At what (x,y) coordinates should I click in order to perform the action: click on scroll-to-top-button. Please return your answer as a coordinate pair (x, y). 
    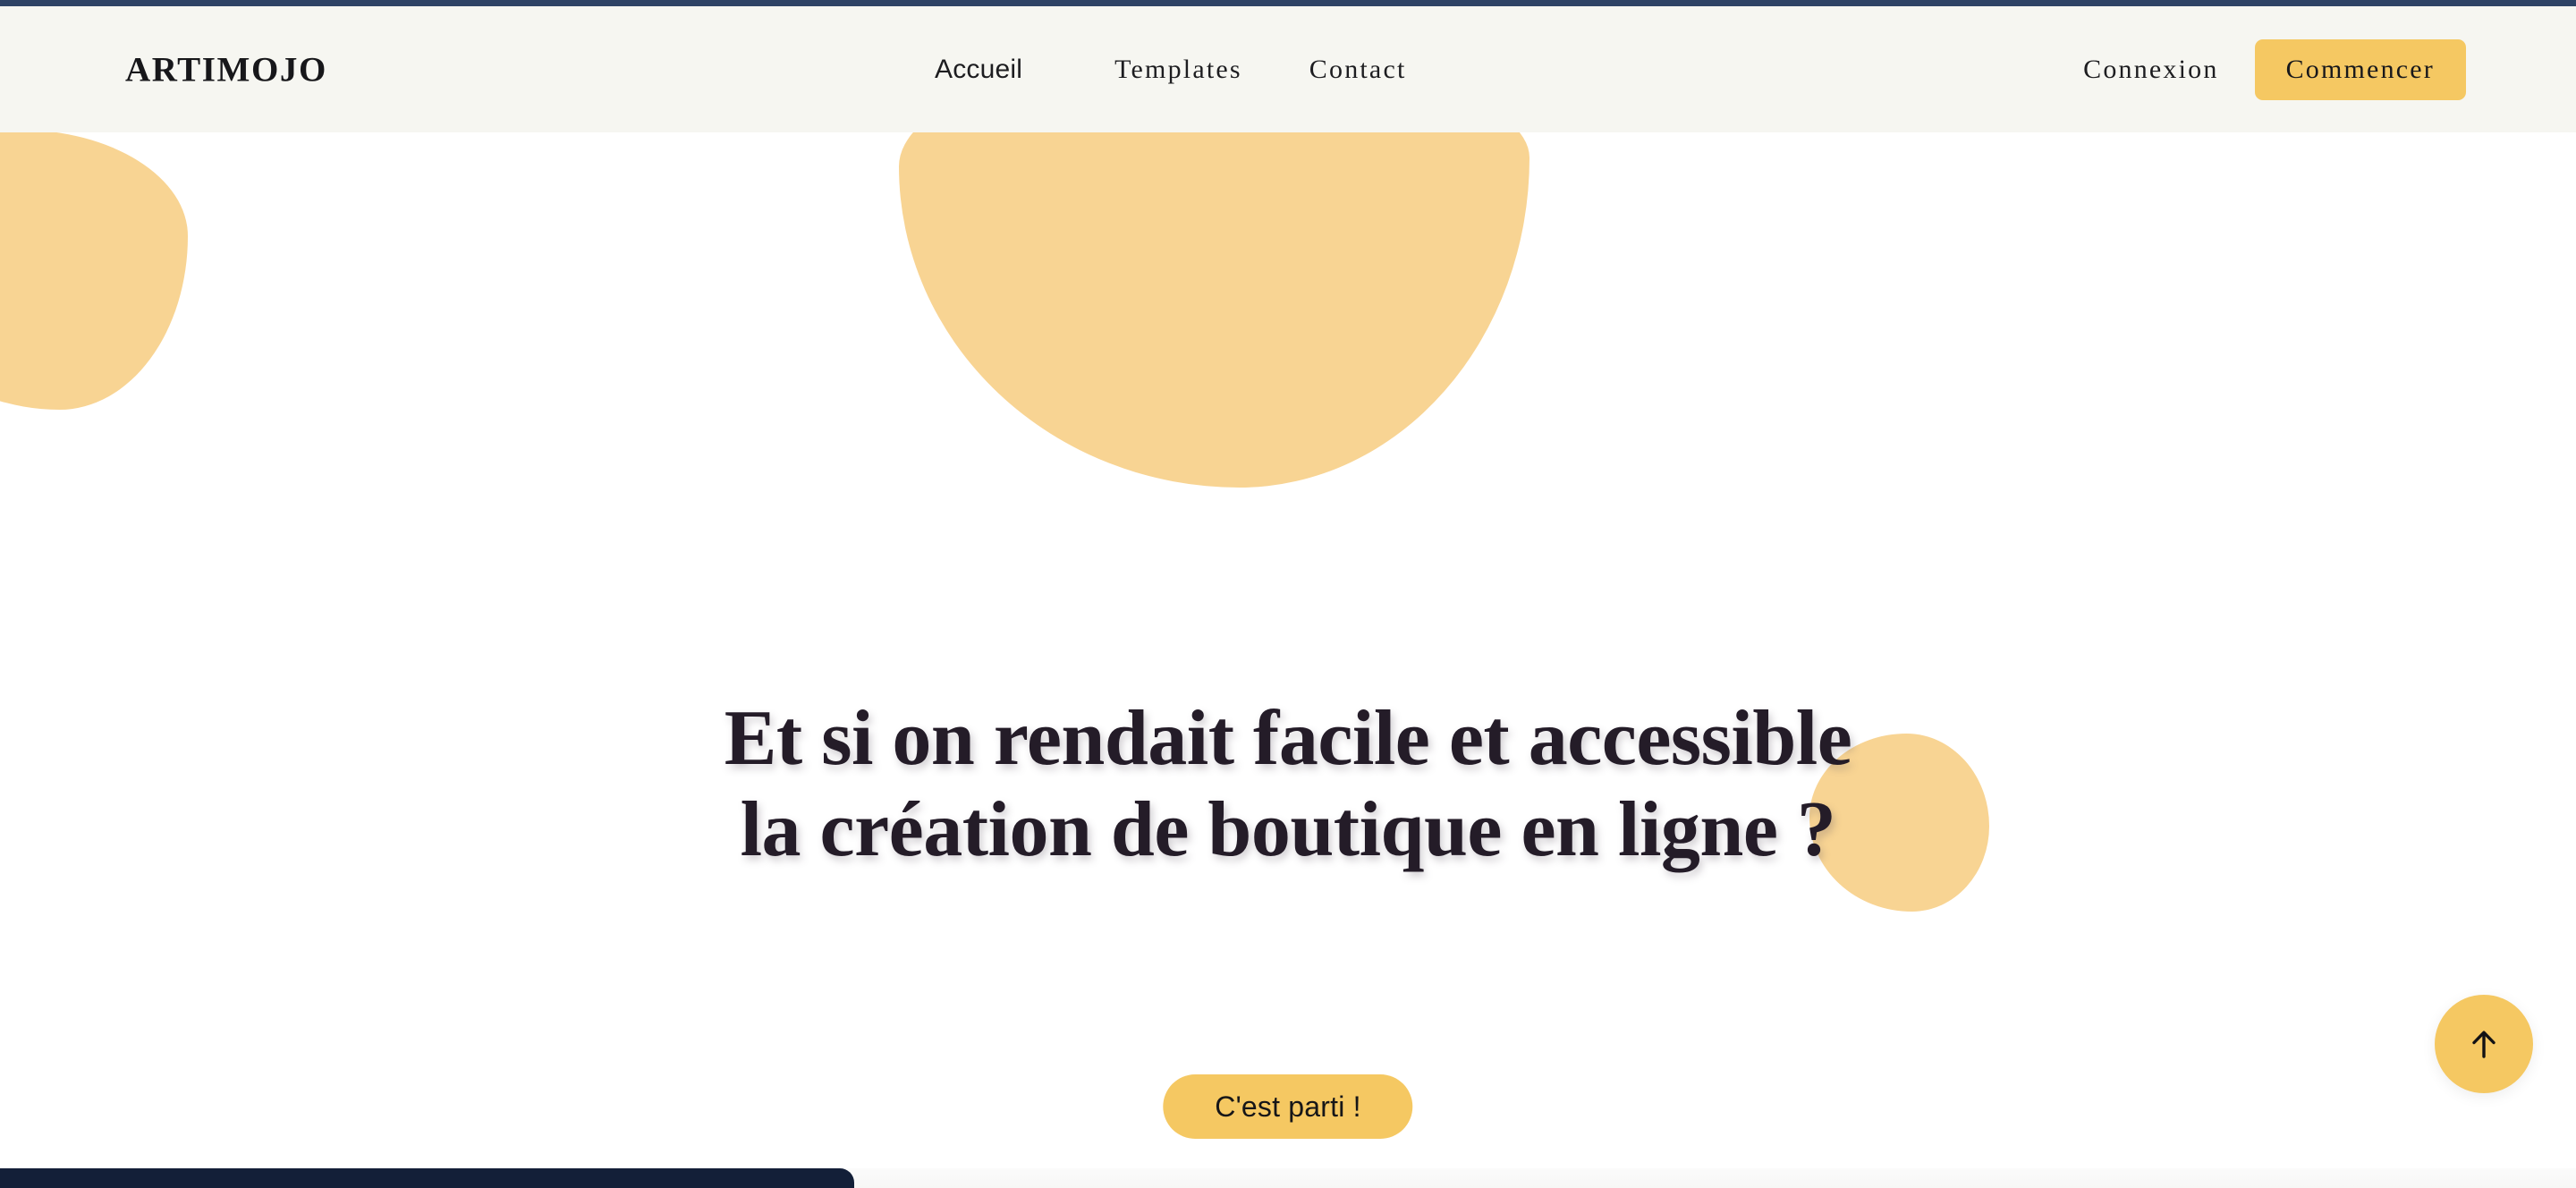
    Looking at the image, I should click on (2484, 1044).